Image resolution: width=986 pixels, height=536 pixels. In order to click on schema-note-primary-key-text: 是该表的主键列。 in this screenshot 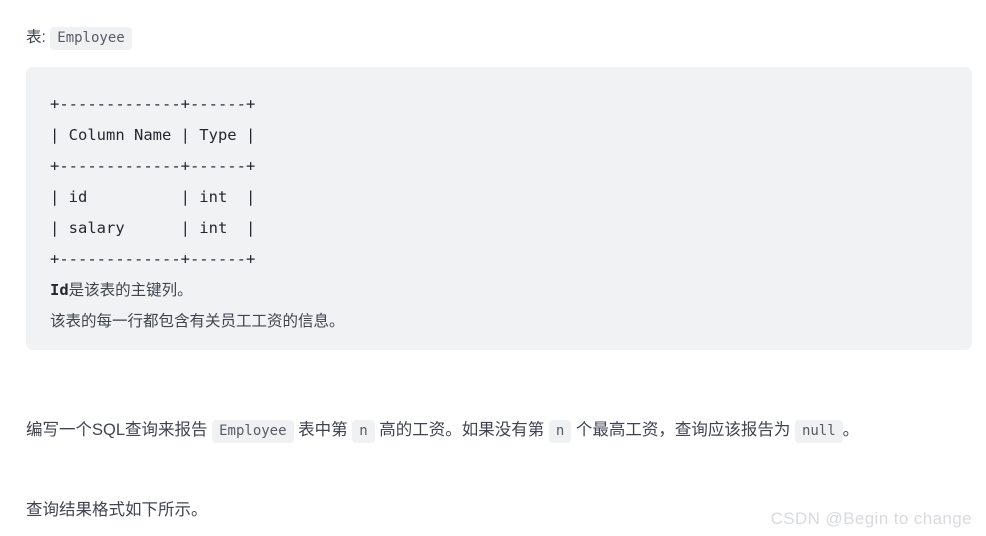, I will do `click(130, 290)`.